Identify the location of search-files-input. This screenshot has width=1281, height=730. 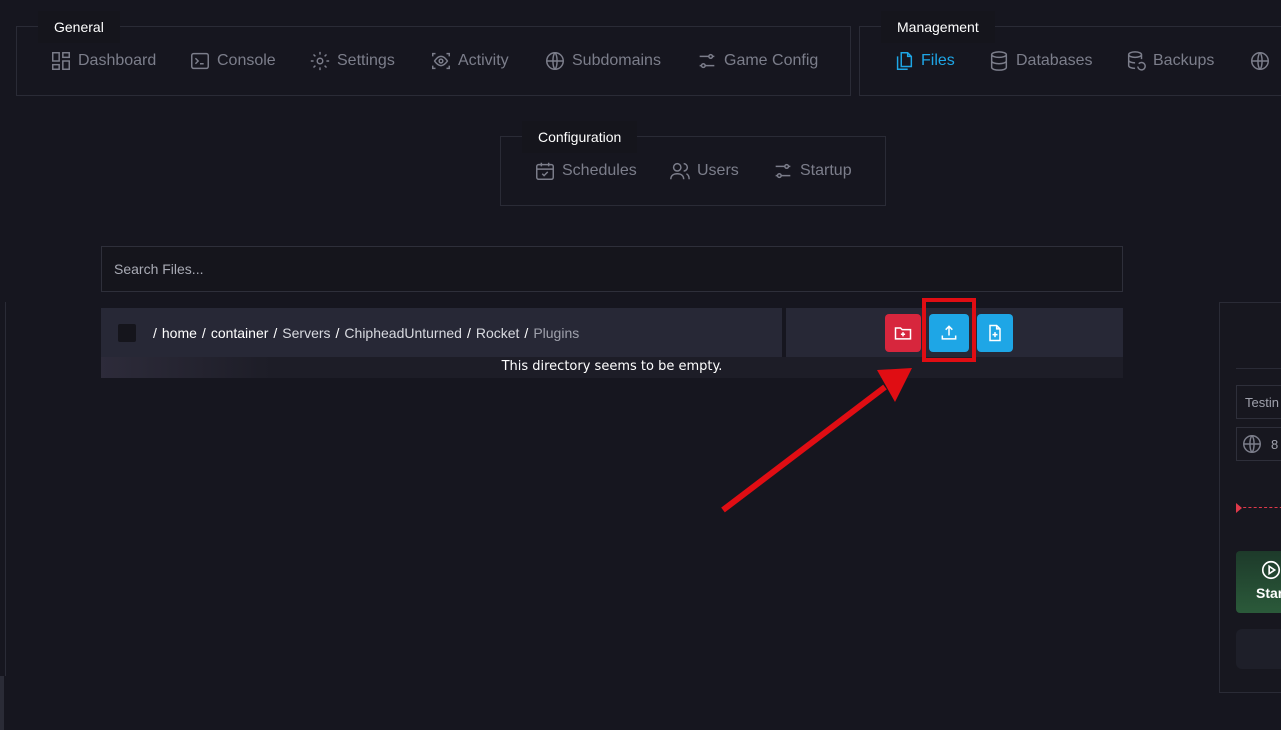
(612, 269).